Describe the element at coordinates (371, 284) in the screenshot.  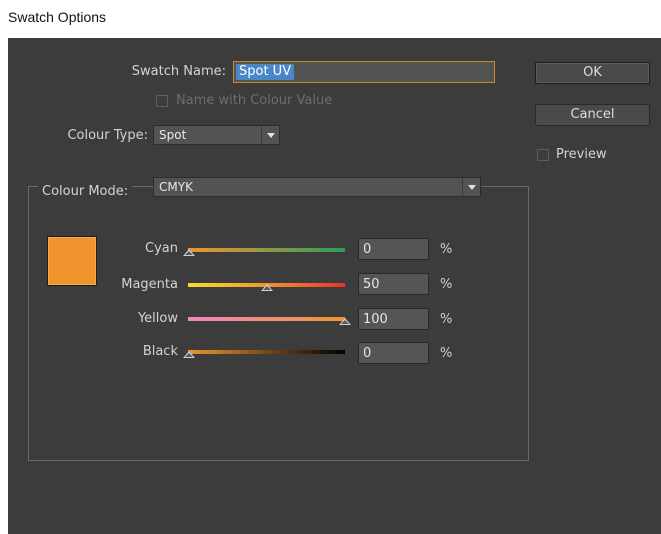
I see `magenta-value: 50` at that location.